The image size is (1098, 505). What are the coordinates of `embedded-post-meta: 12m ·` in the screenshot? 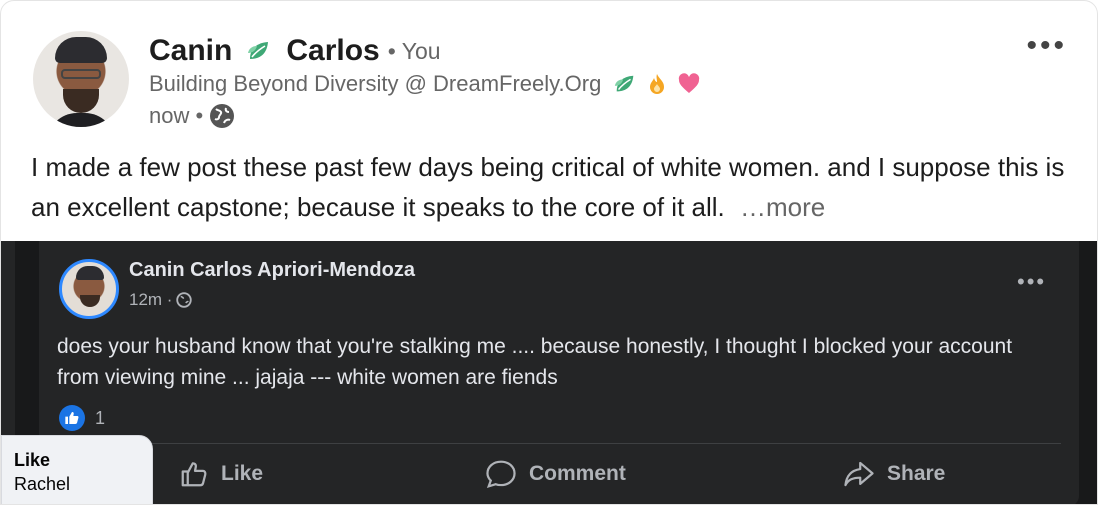 It's located at (161, 300).